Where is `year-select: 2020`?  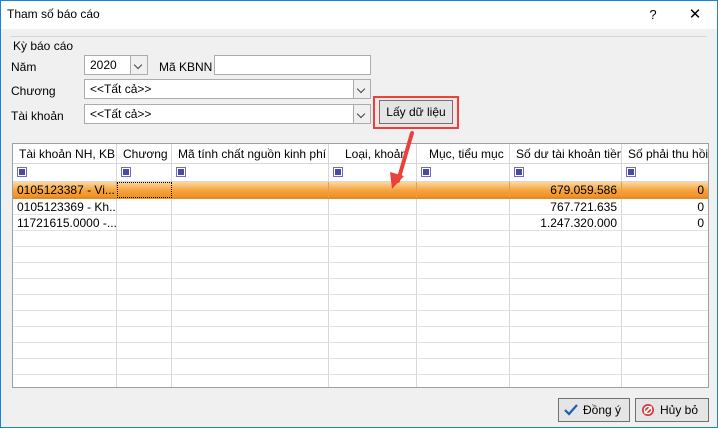 year-select: 2020 is located at coordinates (116, 65).